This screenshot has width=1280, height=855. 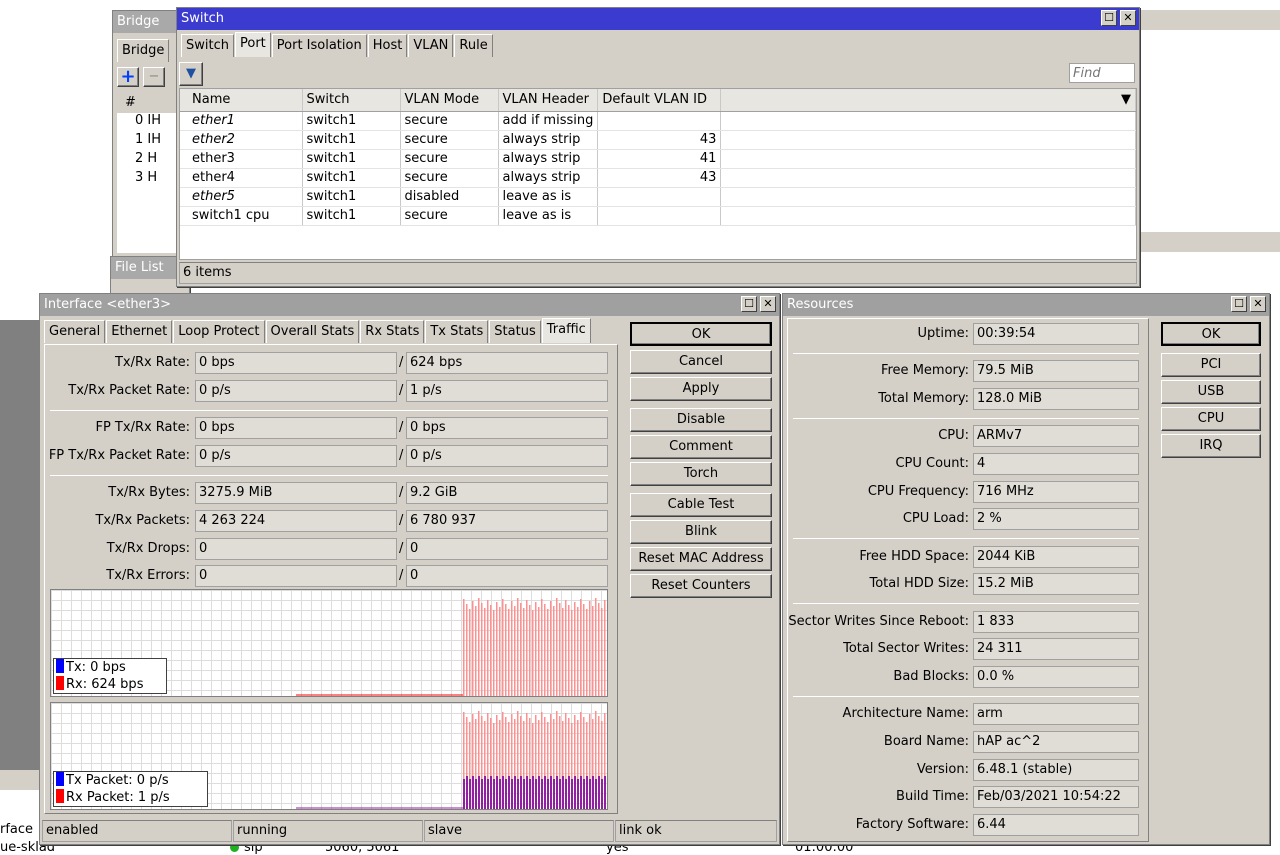 What do you see at coordinates (241, 100) in the screenshot?
I see `col-name: Name` at bounding box center [241, 100].